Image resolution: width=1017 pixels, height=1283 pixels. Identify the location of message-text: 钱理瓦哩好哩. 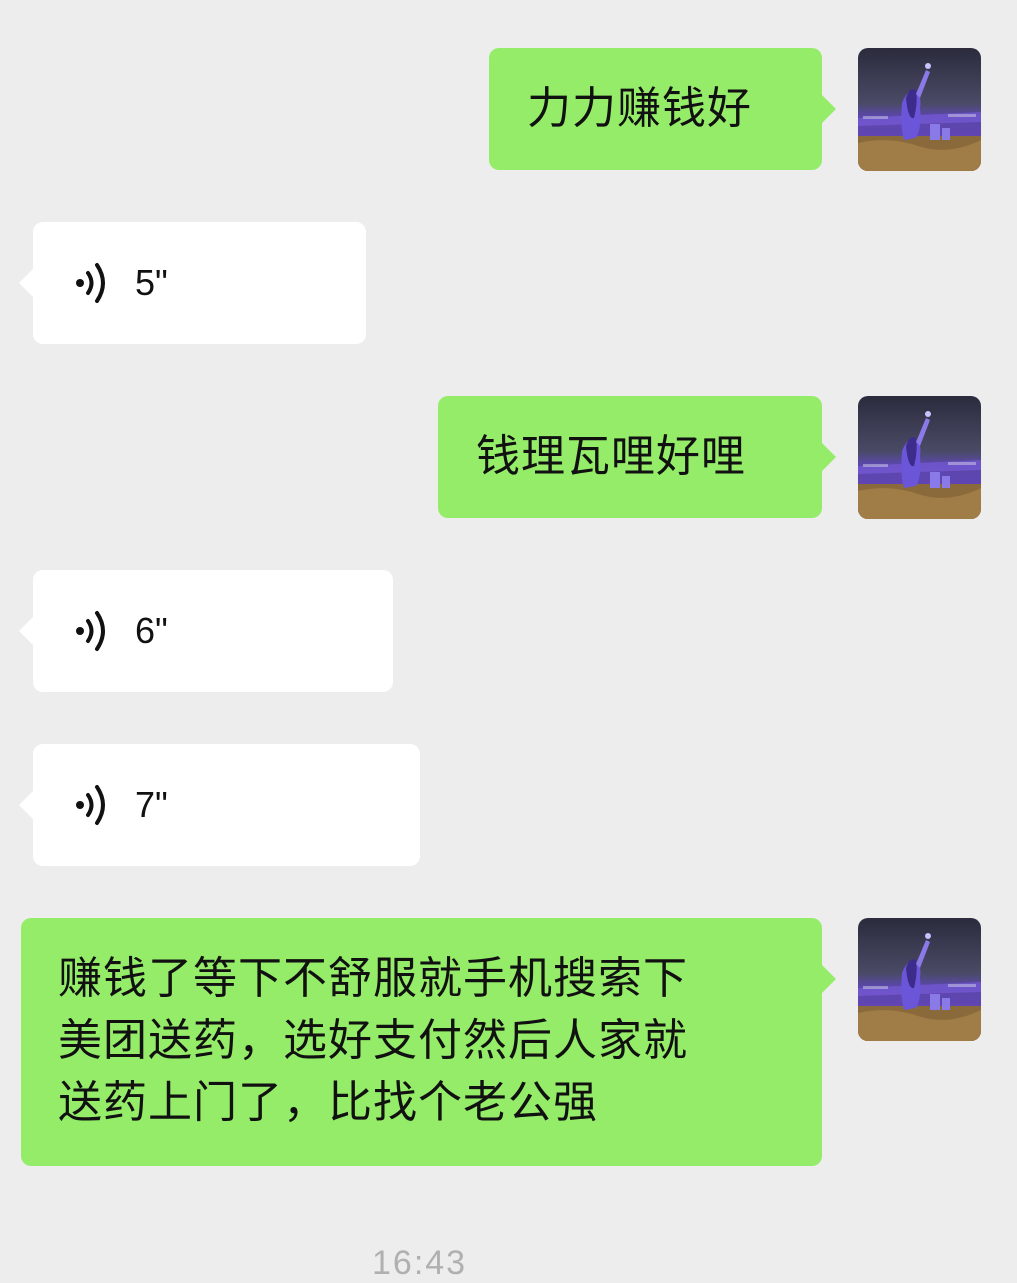
(611, 456).